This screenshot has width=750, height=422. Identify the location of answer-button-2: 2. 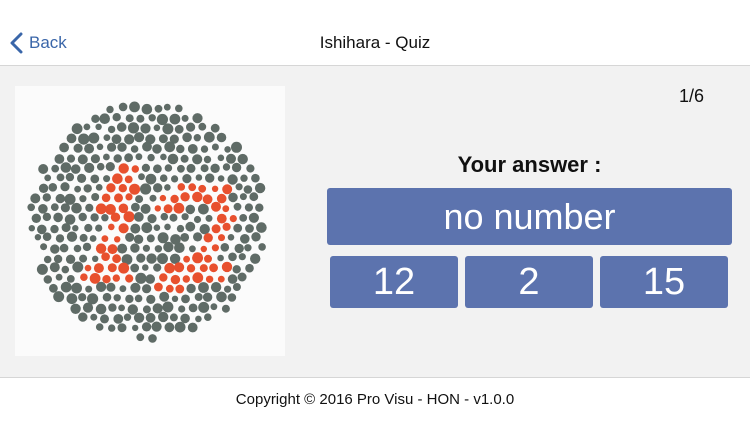
(529, 282).